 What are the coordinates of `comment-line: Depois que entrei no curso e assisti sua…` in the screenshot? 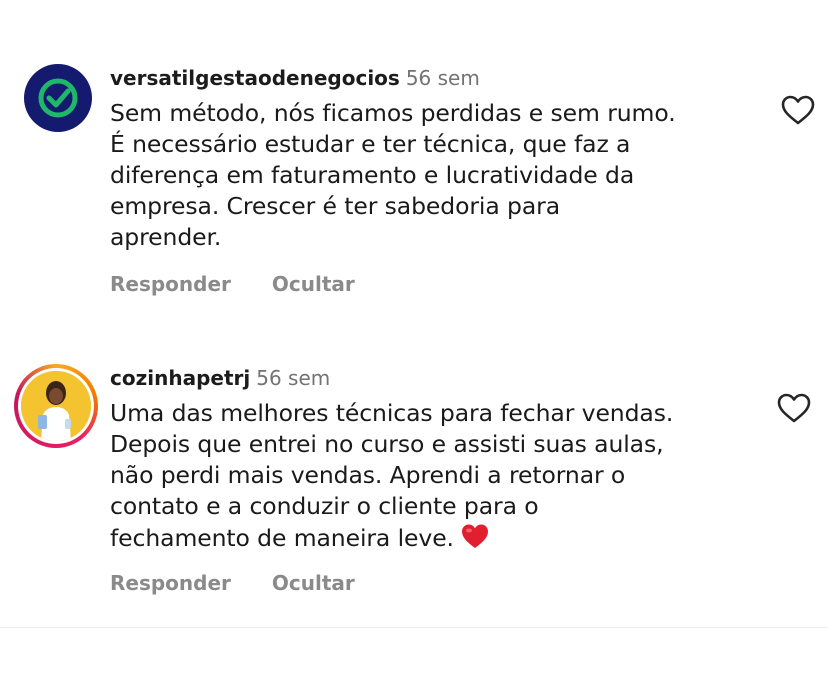 It's located at (387, 444).